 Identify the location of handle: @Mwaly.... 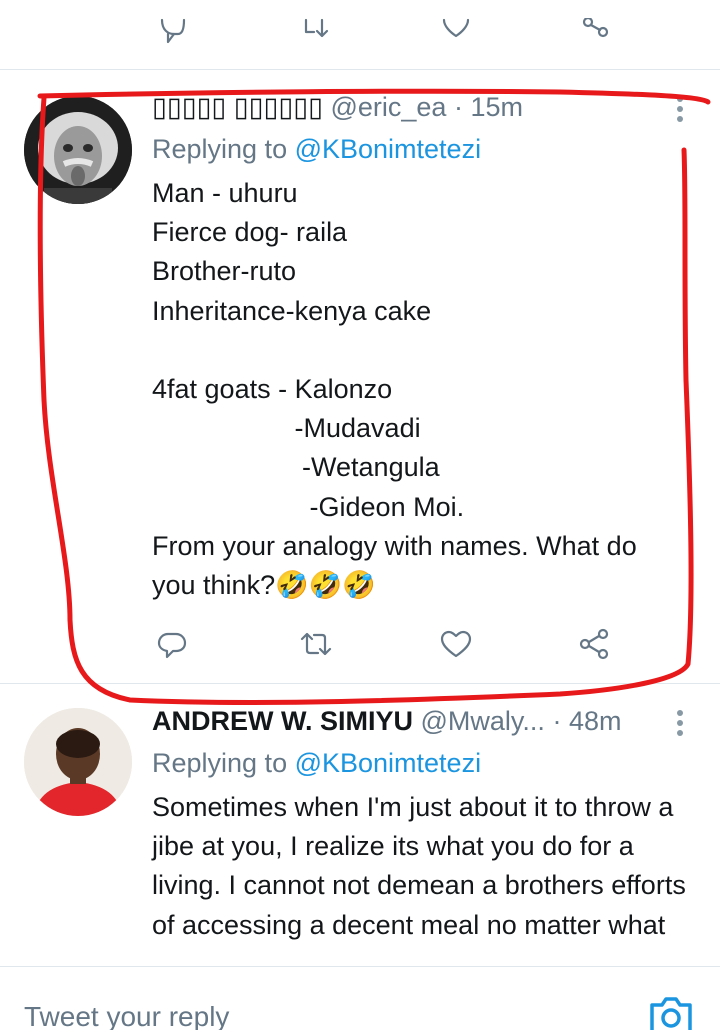
(483, 721).